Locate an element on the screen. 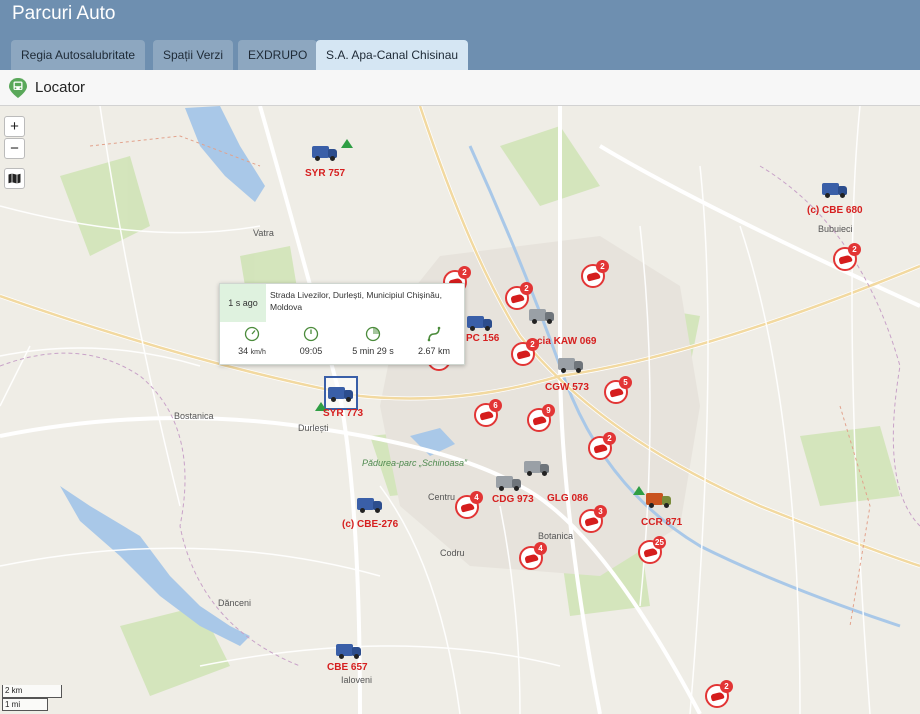 This screenshot has width=920, height=714. vehicle-cluster-marker: 5 is located at coordinates (618, 390).